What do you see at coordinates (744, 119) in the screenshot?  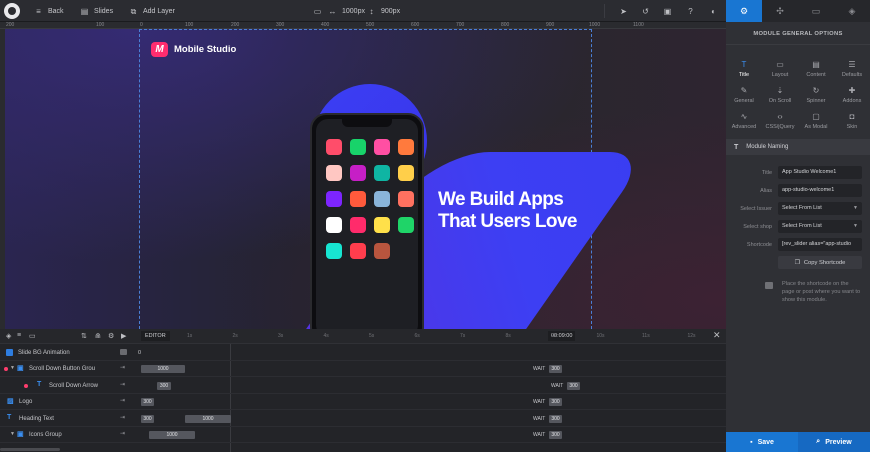 I see `option-advanced: ∿ Advanced` at bounding box center [744, 119].